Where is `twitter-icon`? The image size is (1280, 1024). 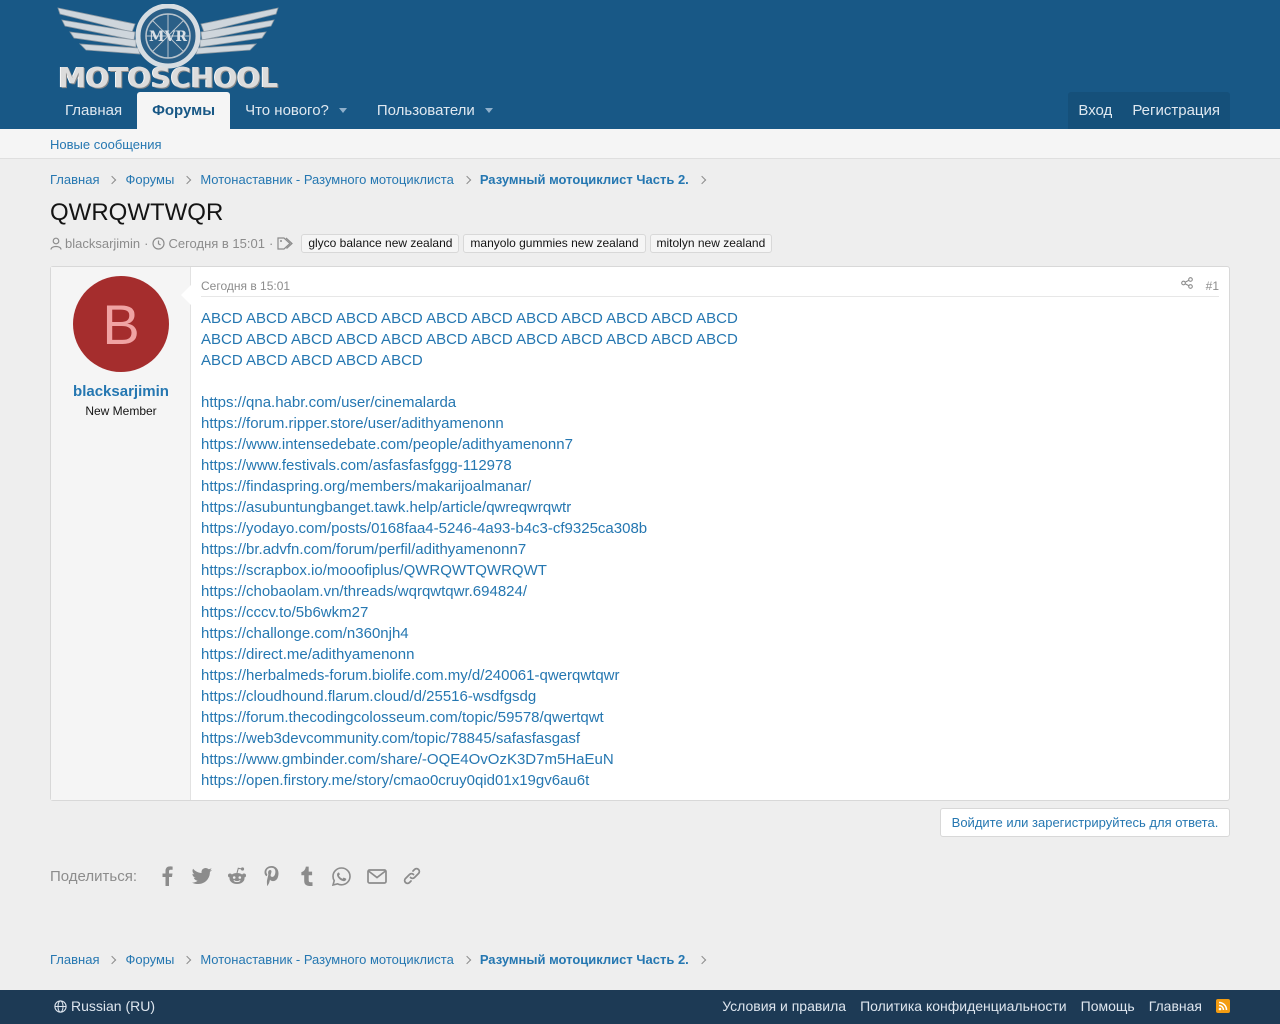
twitter-icon is located at coordinates (201, 876).